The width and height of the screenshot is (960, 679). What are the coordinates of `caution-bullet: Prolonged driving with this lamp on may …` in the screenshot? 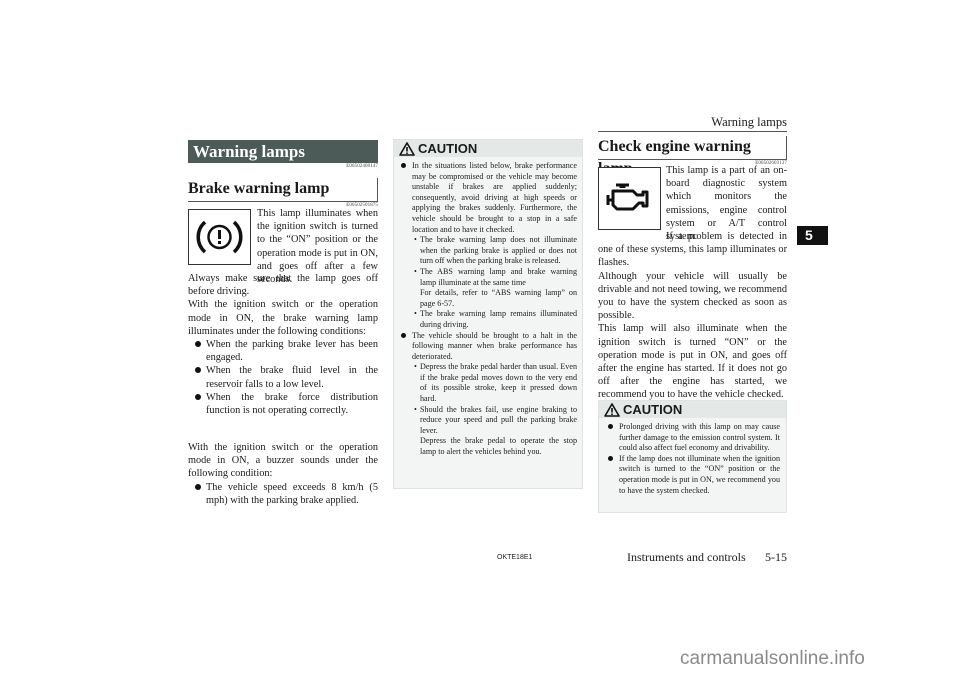 It's located at (692, 438).